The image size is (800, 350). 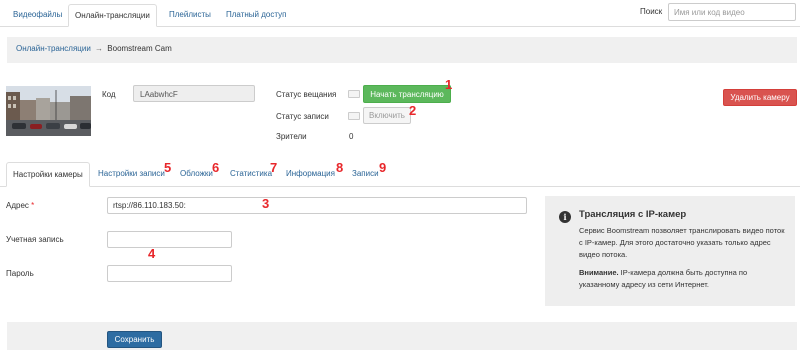 I want to click on search-input, so click(x=732, y=12).